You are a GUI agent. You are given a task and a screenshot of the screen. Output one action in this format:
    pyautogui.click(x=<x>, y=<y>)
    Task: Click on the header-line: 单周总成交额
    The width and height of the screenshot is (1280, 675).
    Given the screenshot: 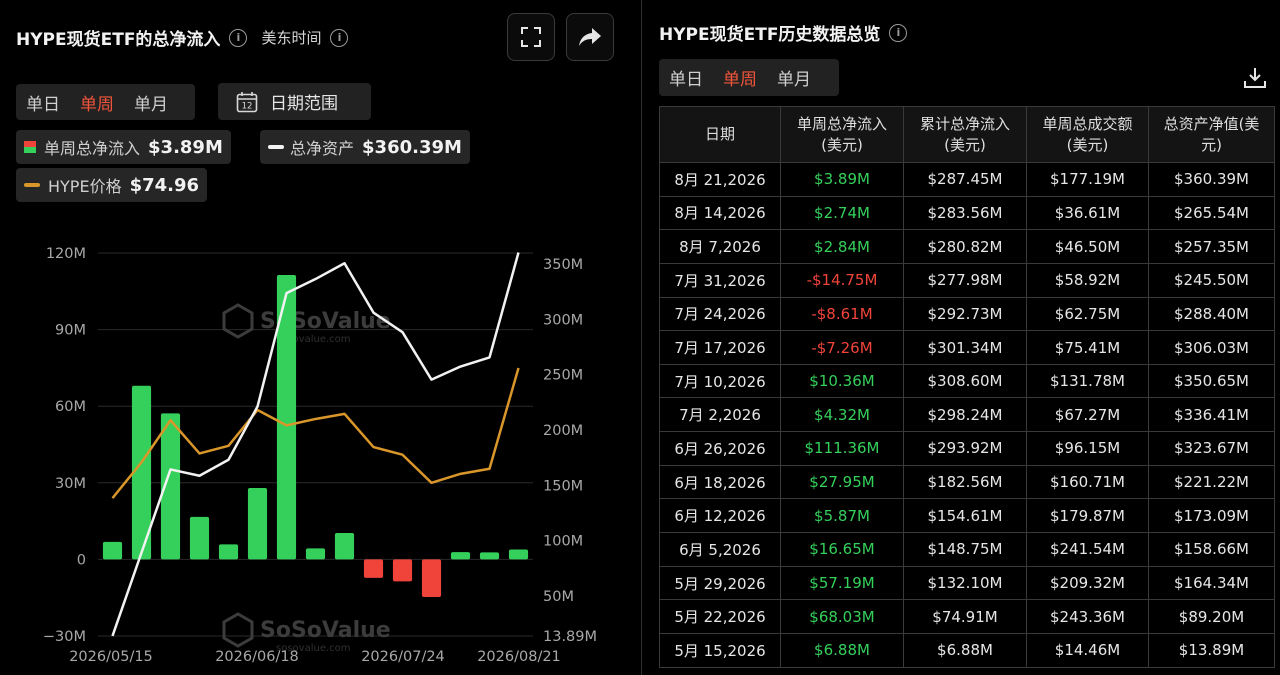 What is the action you would take?
    pyautogui.click(x=1087, y=123)
    